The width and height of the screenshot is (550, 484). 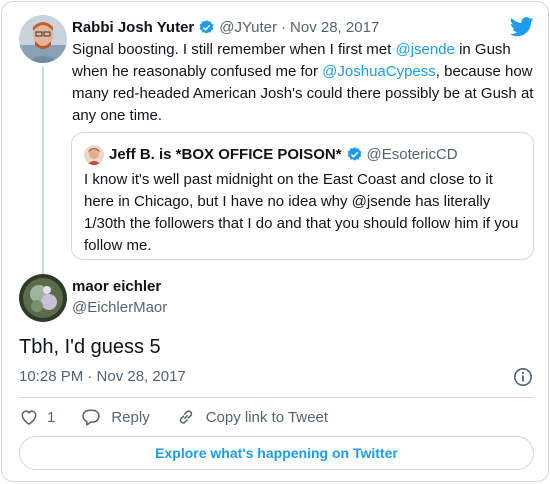 What do you see at coordinates (276, 397) in the screenshot?
I see `divider` at bounding box center [276, 397].